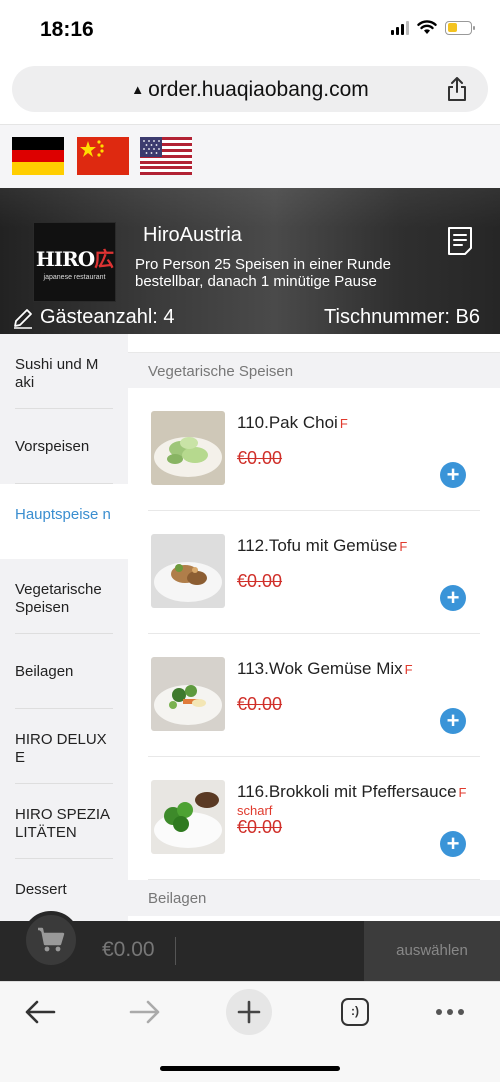  Describe the element at coordinates (128, 949) in the screenshot. I see `cart-total: €0.00` at that location.